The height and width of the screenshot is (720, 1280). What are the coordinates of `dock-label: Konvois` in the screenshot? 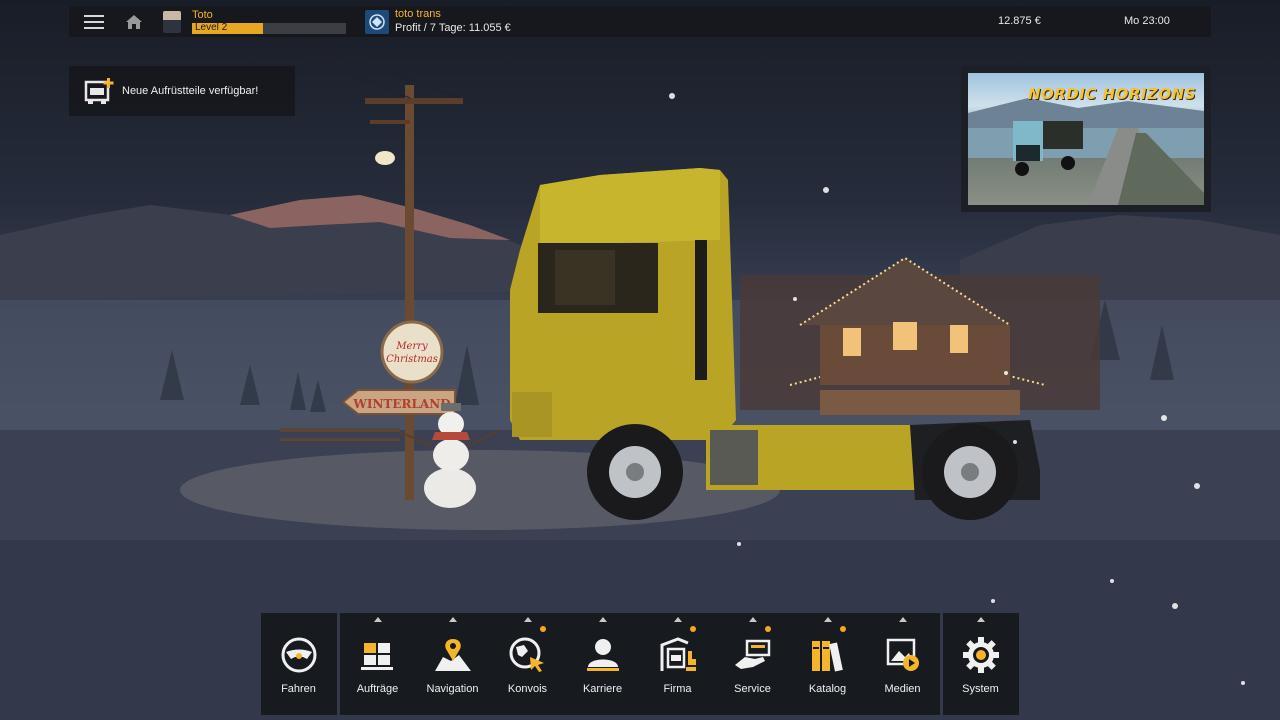 It's located at (527, 689).